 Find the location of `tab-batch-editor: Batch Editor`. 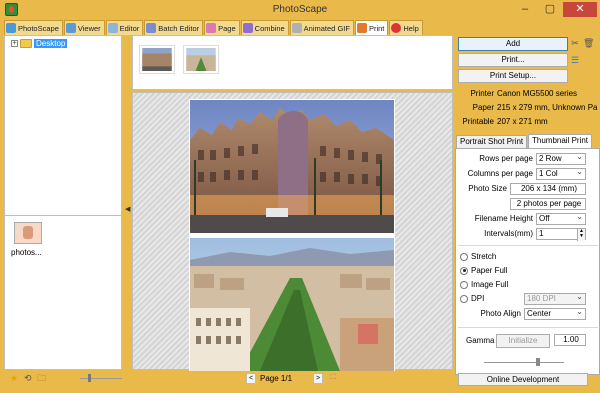

tab-batch-editor: Batch Editor is located at coordinates (174, 27).